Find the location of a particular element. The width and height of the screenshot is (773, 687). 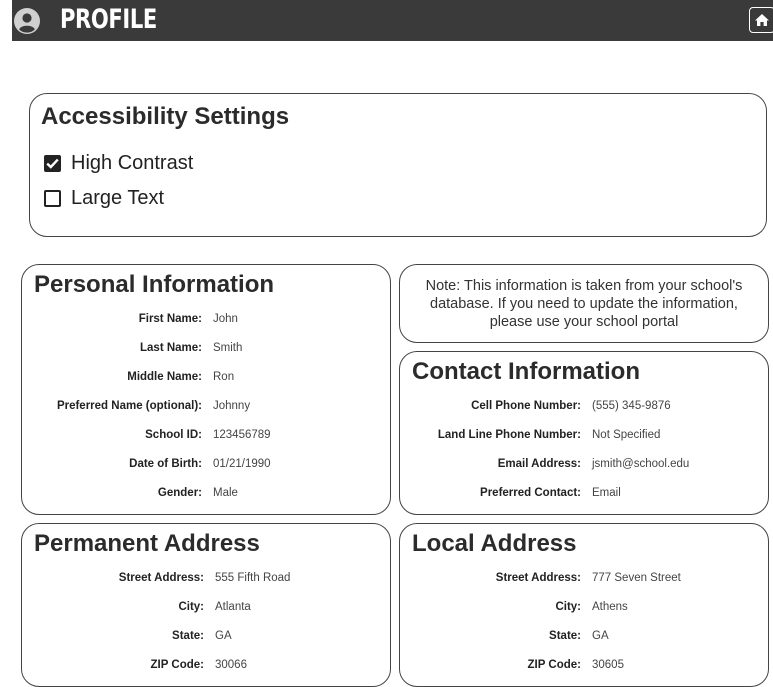

date-of-birth-label: Date of Birth: is located at coordinates (165, 464).